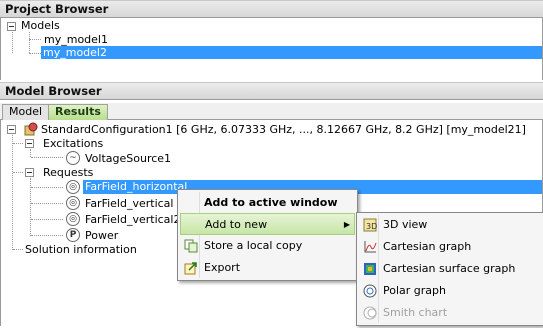 This screenshot has width=543, height=328. I want to click on tree-item-excitations: Excitations, so click(73, 143).